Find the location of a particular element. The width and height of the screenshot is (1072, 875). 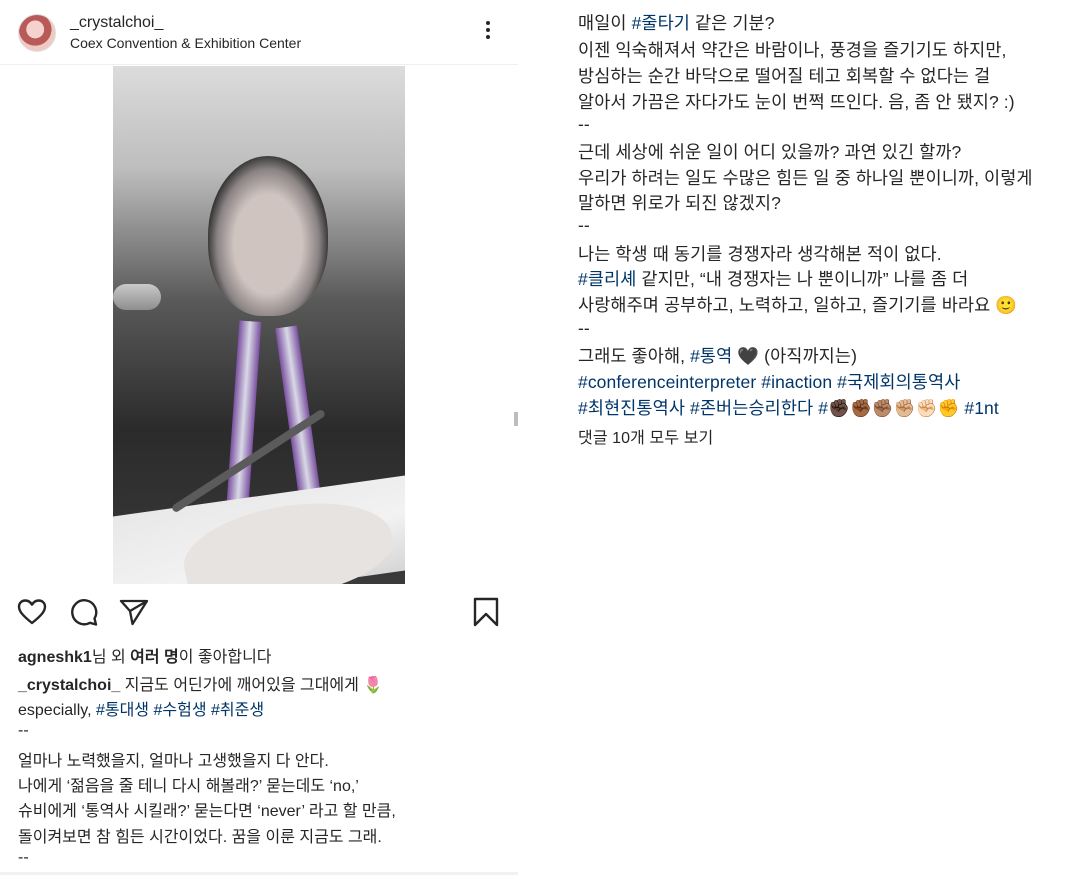

video-microphone is located at coordinates (137, 297).